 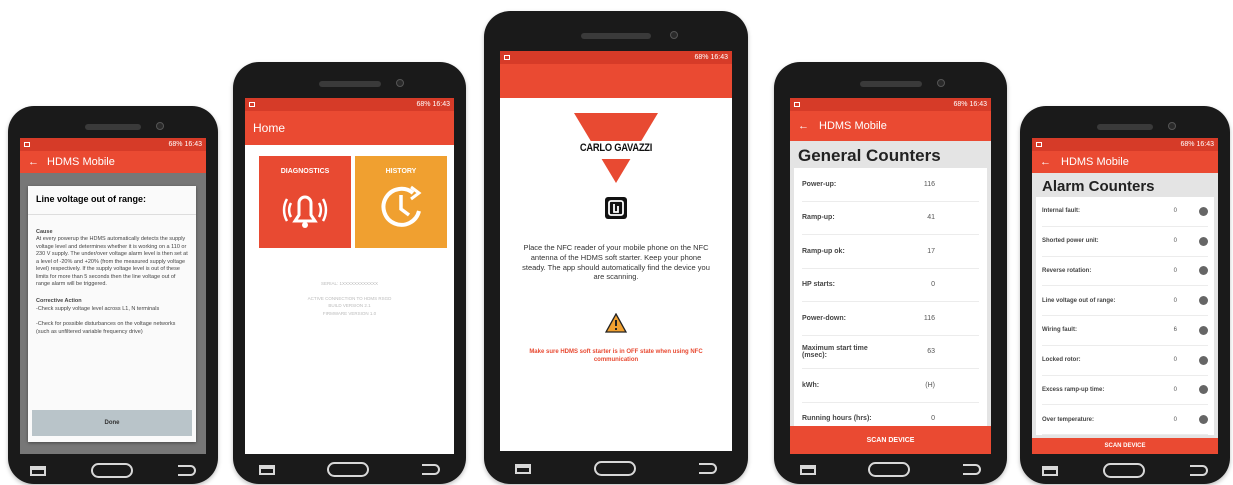 What do you see at coordinates (349, 128) in the screenshot?
I see `app-bar: Home` at bounding box center [349, 128].